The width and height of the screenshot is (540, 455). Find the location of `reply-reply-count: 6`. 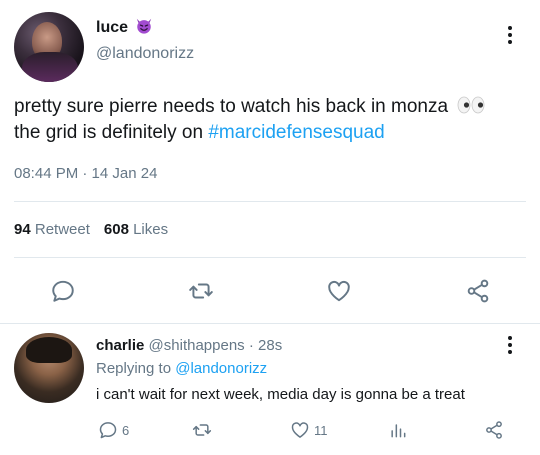

reply-reply-count: 6 is located at coordinates (126, 430).